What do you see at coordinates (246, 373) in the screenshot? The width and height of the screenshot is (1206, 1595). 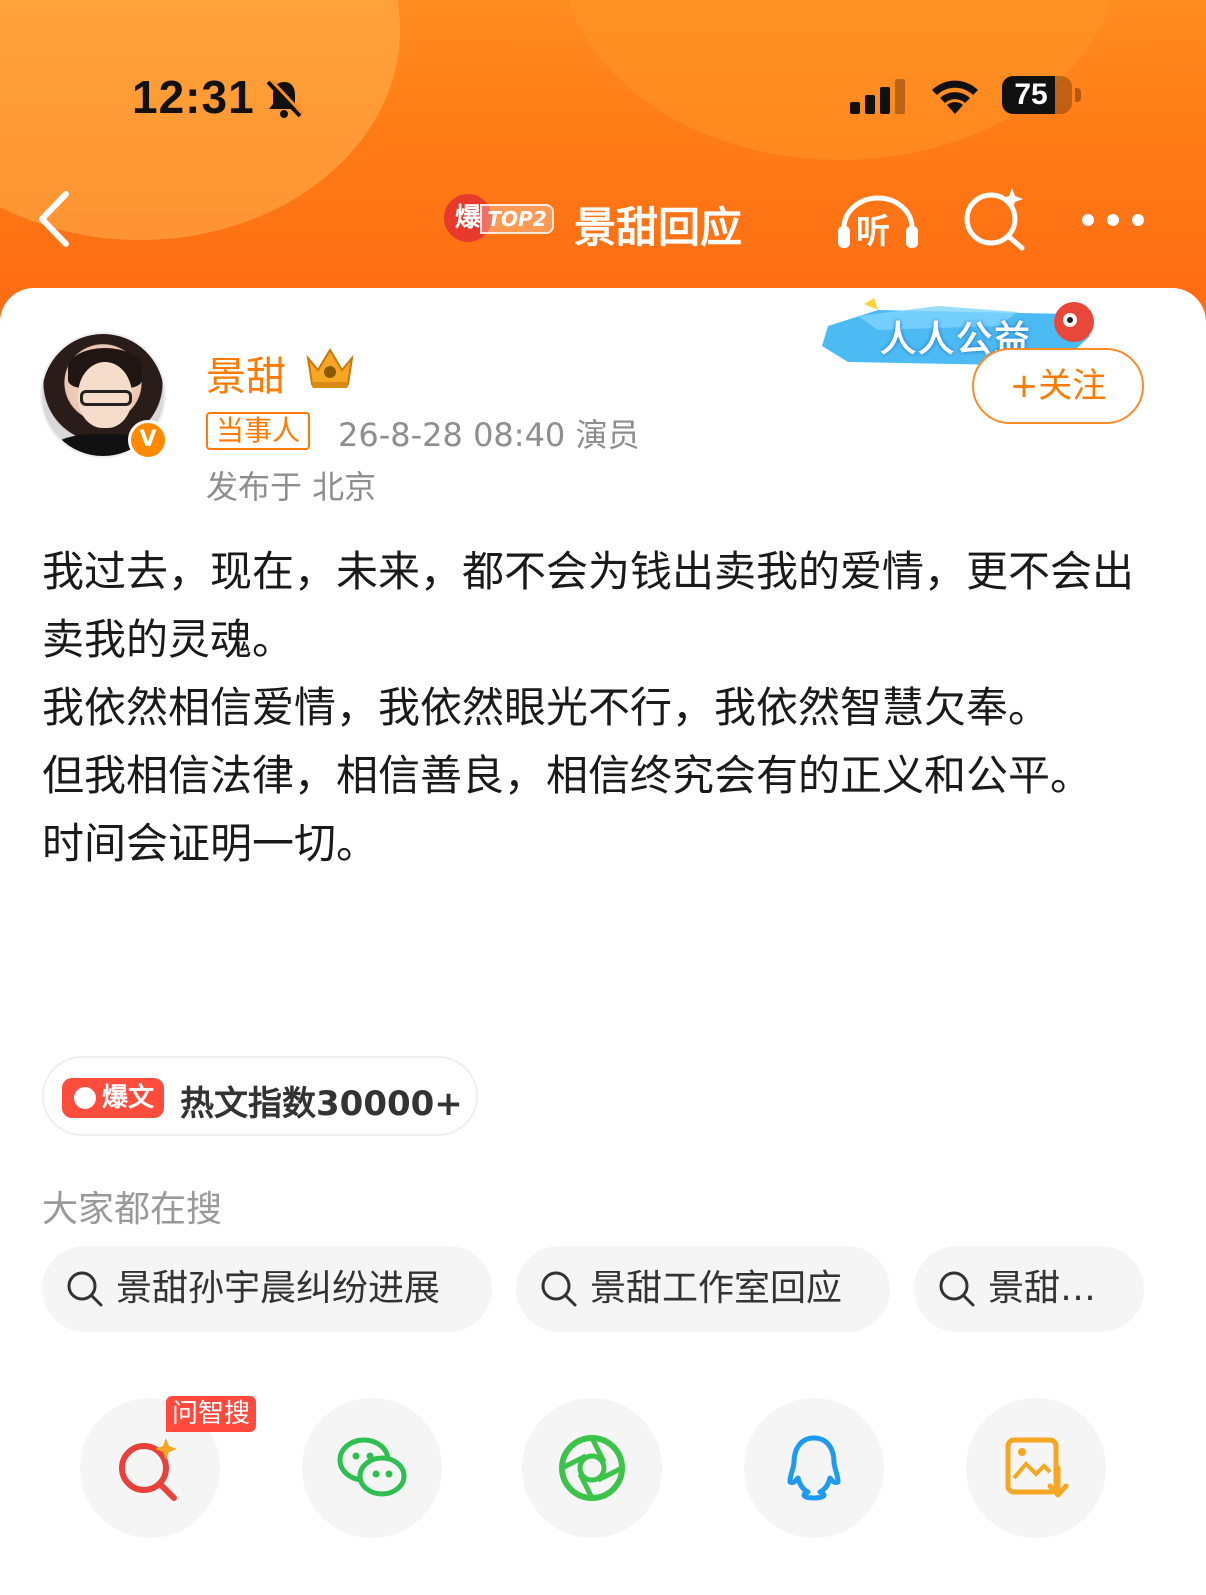 I see `author-name: 景甜` at bounding box center [246, 373].